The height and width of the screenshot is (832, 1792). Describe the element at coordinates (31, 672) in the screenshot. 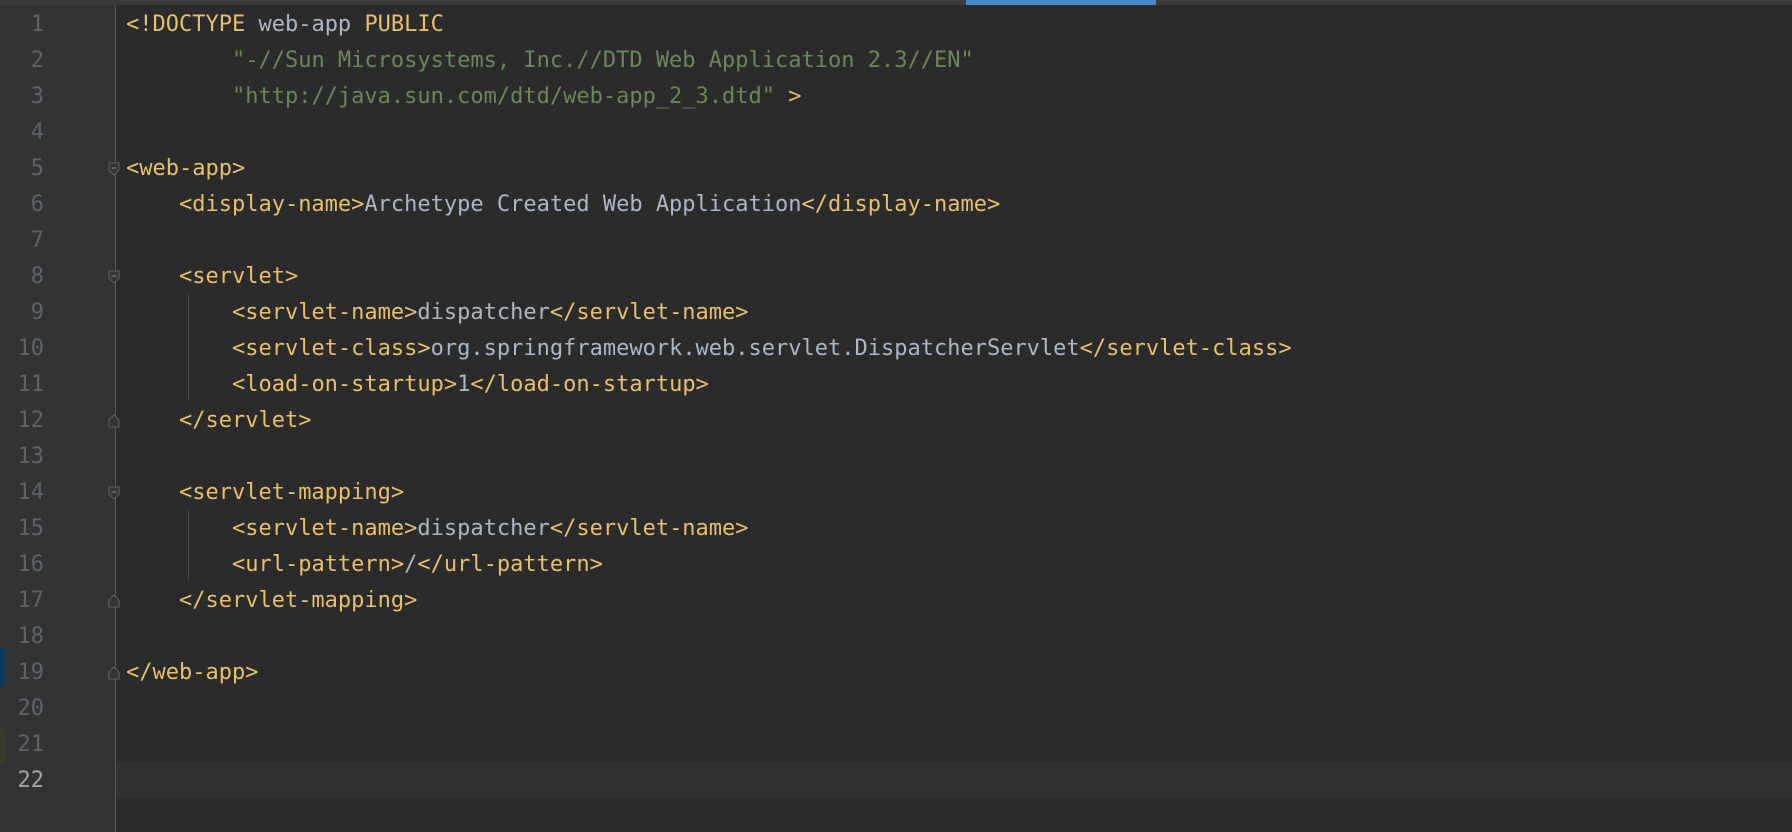

I see `line-number: 19` at that location.